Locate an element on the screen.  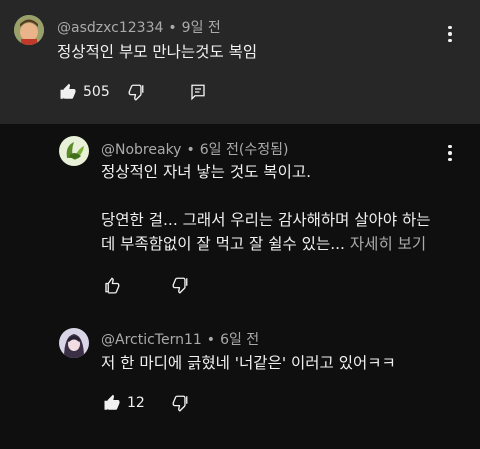
comment-author: @asdzxc12334 is located at coordinates (110, 28).